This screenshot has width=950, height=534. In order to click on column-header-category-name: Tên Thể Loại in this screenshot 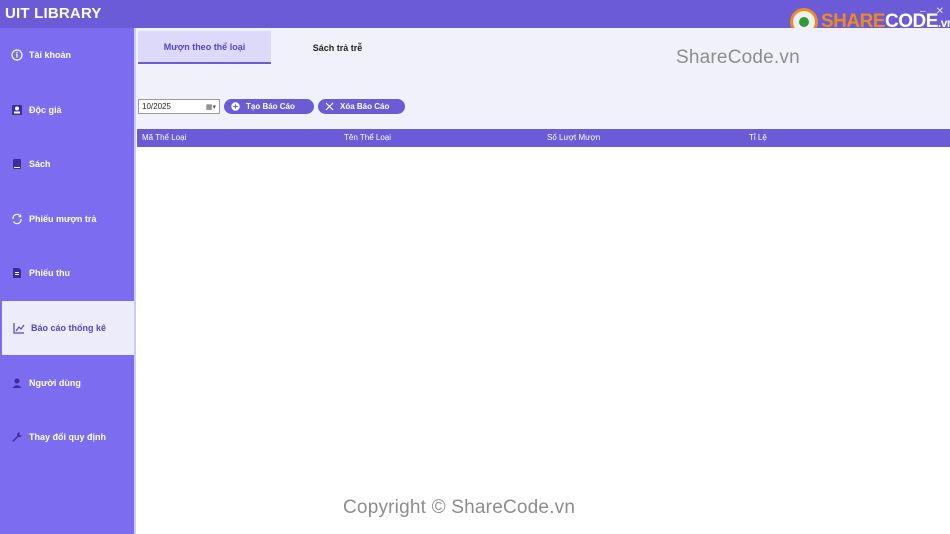, I will do `click(367, 137)`.